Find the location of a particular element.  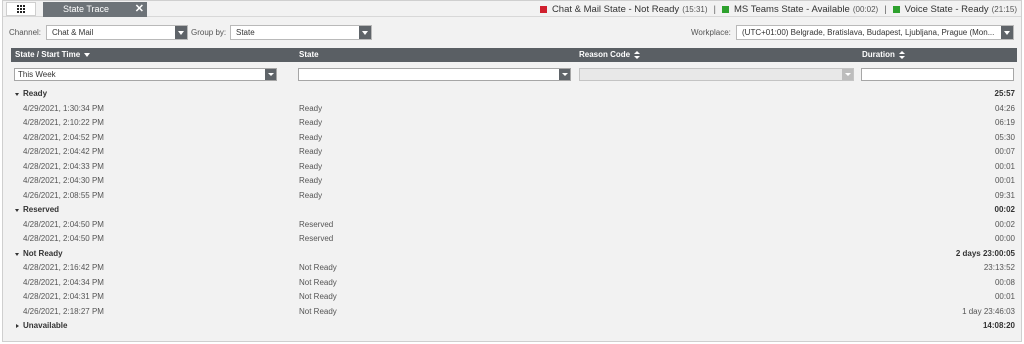

workplace-label: Workplace: is located at coordinates (711, 32).